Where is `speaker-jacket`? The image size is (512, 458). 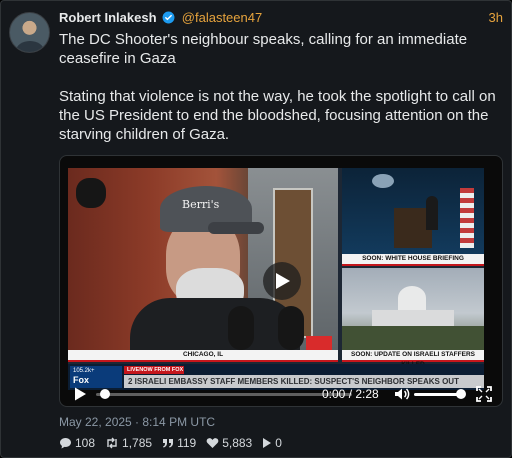 speaker-jacket is located at coordinates (215, 326).